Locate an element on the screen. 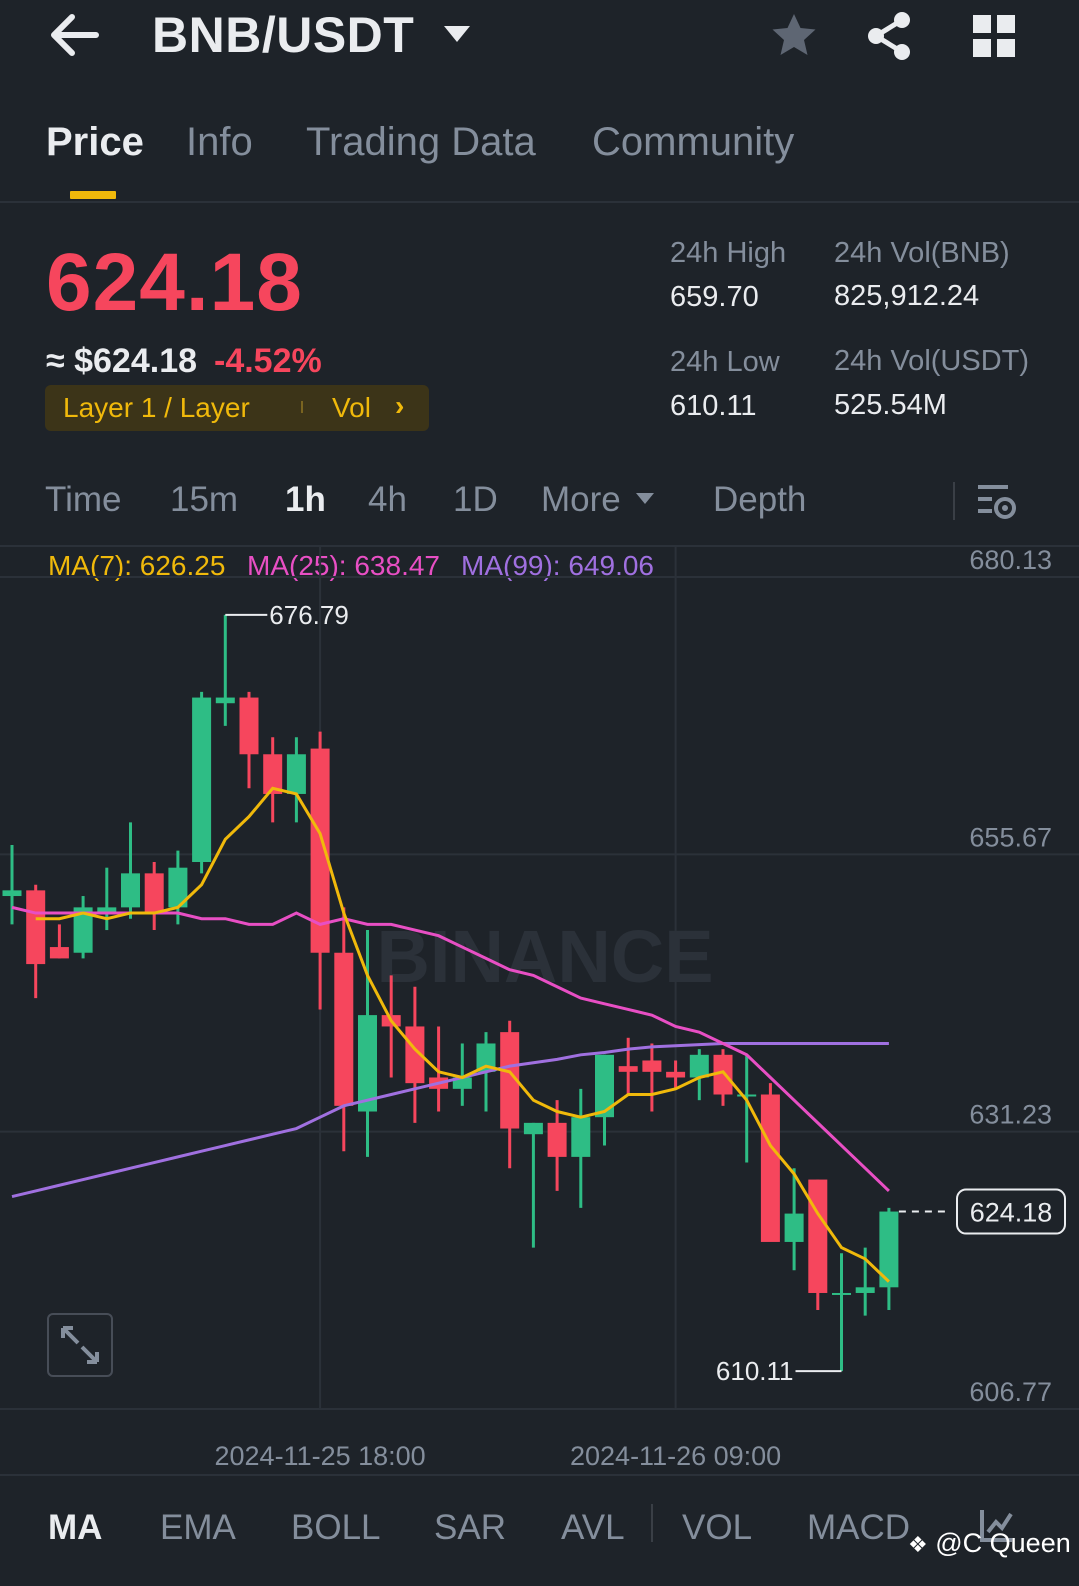  indicator-ma: MA is located at coordinates (75, 1528).